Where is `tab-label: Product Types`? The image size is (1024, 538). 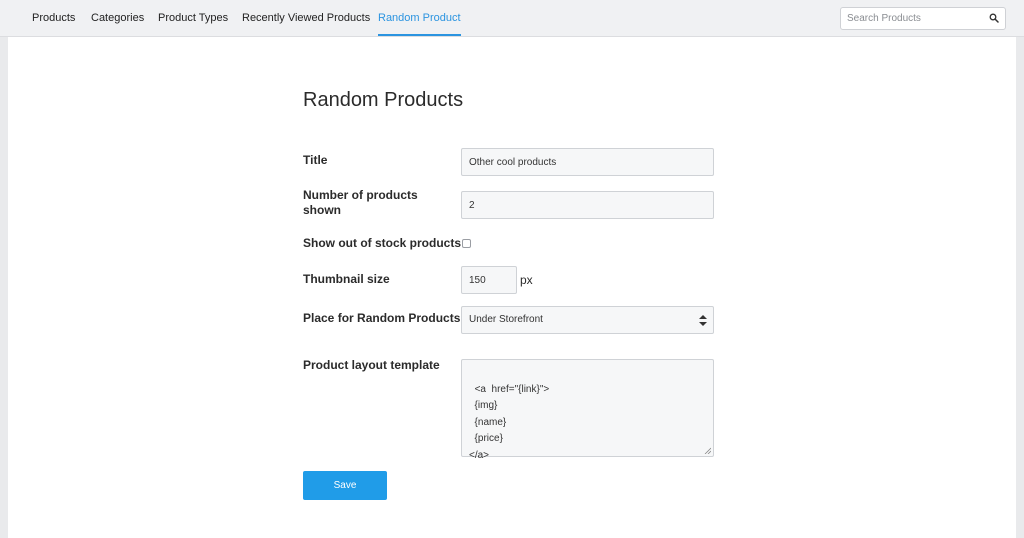
tab-label: Product Types is located at coordinates (193, 18).